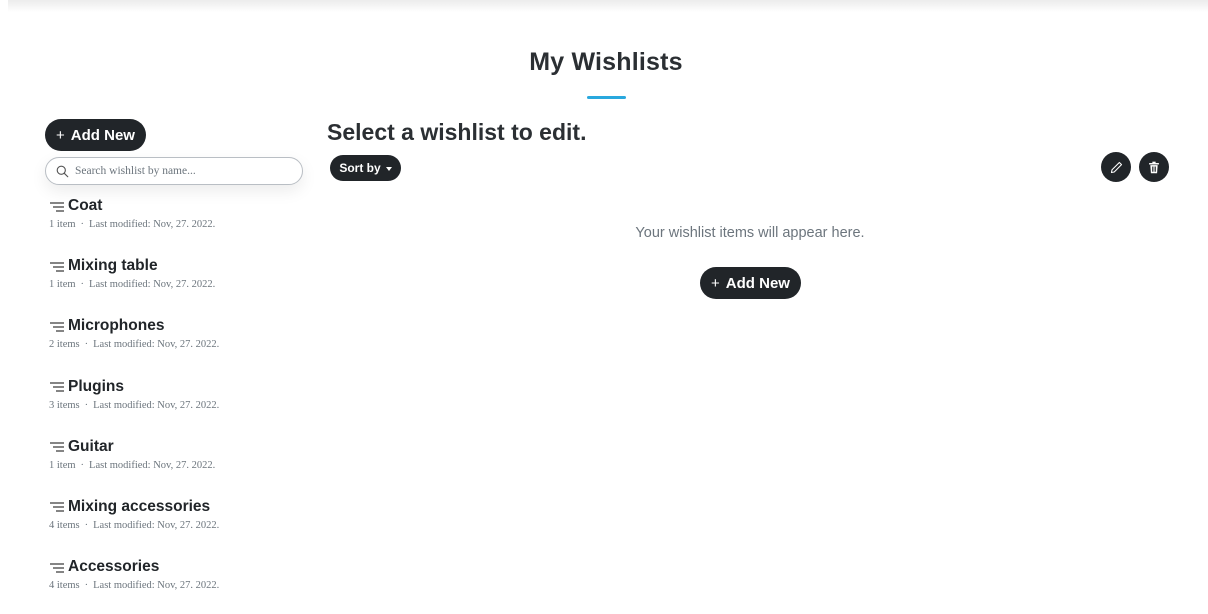 This screenshot has width=1208, height=614. What do you see at coordinates (116, 326) in the screenshot?
I see `wishlist-name: Microphones` at bounding box center [116, 326].